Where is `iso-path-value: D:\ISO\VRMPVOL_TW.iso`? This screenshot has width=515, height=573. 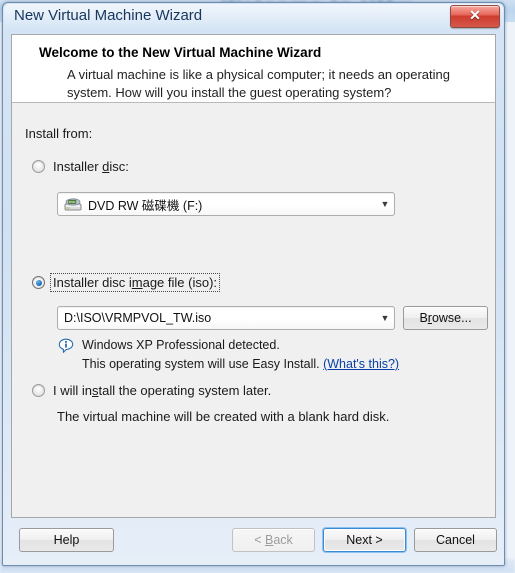
iso-path-value: D:\ISO\VRMPVOL_TW.iso is located at coordinates (217, 318).